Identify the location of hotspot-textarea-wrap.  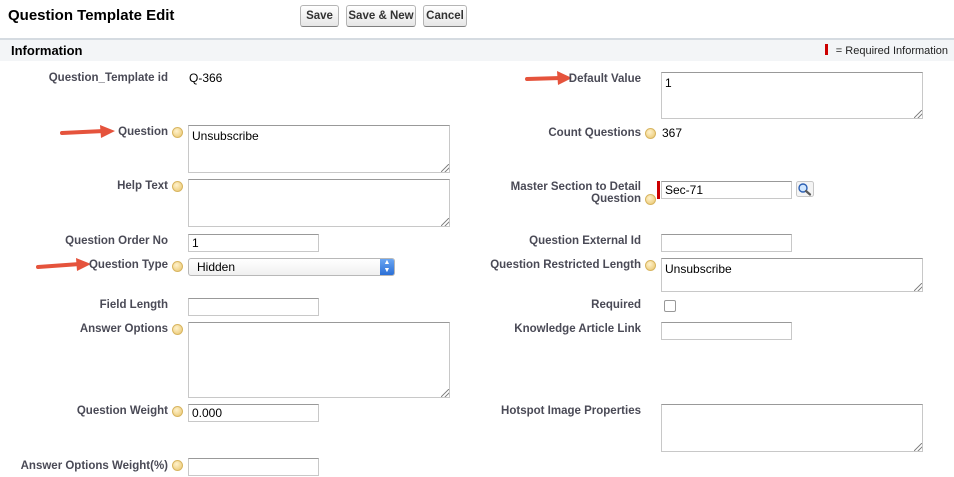
(792, 428).